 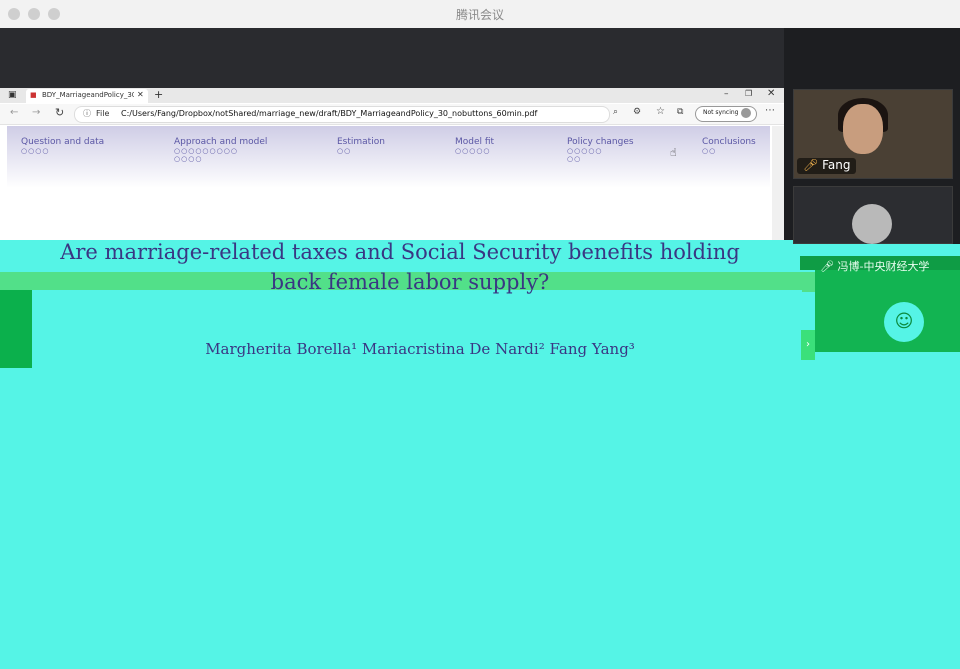 I want to click on participant-name: 冯博-中央财经大学, so click(x=883, y=266).